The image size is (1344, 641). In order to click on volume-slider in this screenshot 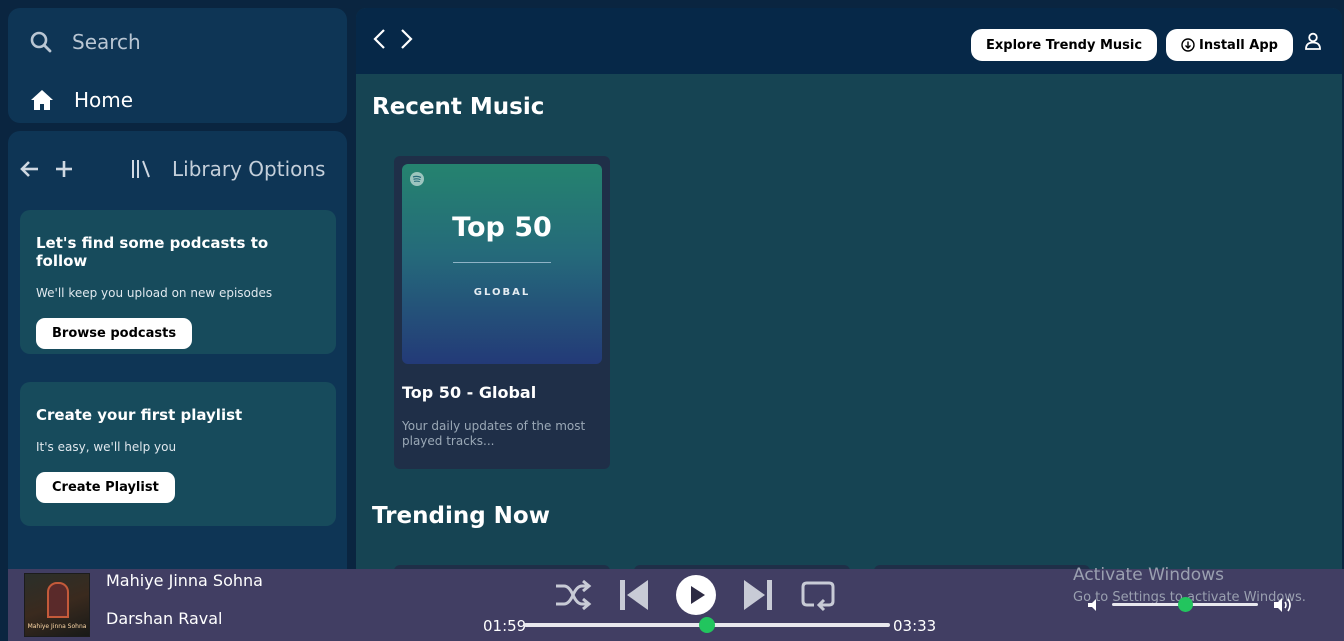, I will do `click(1185, 604)`.